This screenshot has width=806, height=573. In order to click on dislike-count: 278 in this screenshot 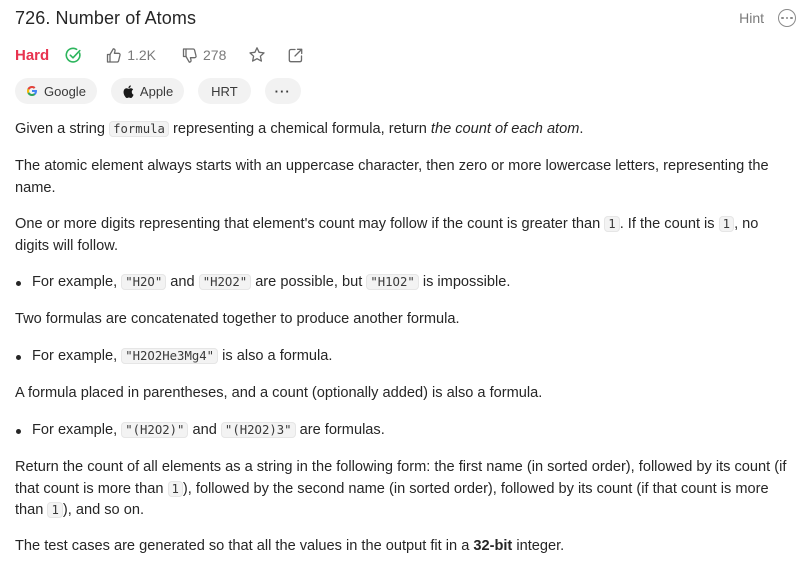, I will do `click(215, 55)`.